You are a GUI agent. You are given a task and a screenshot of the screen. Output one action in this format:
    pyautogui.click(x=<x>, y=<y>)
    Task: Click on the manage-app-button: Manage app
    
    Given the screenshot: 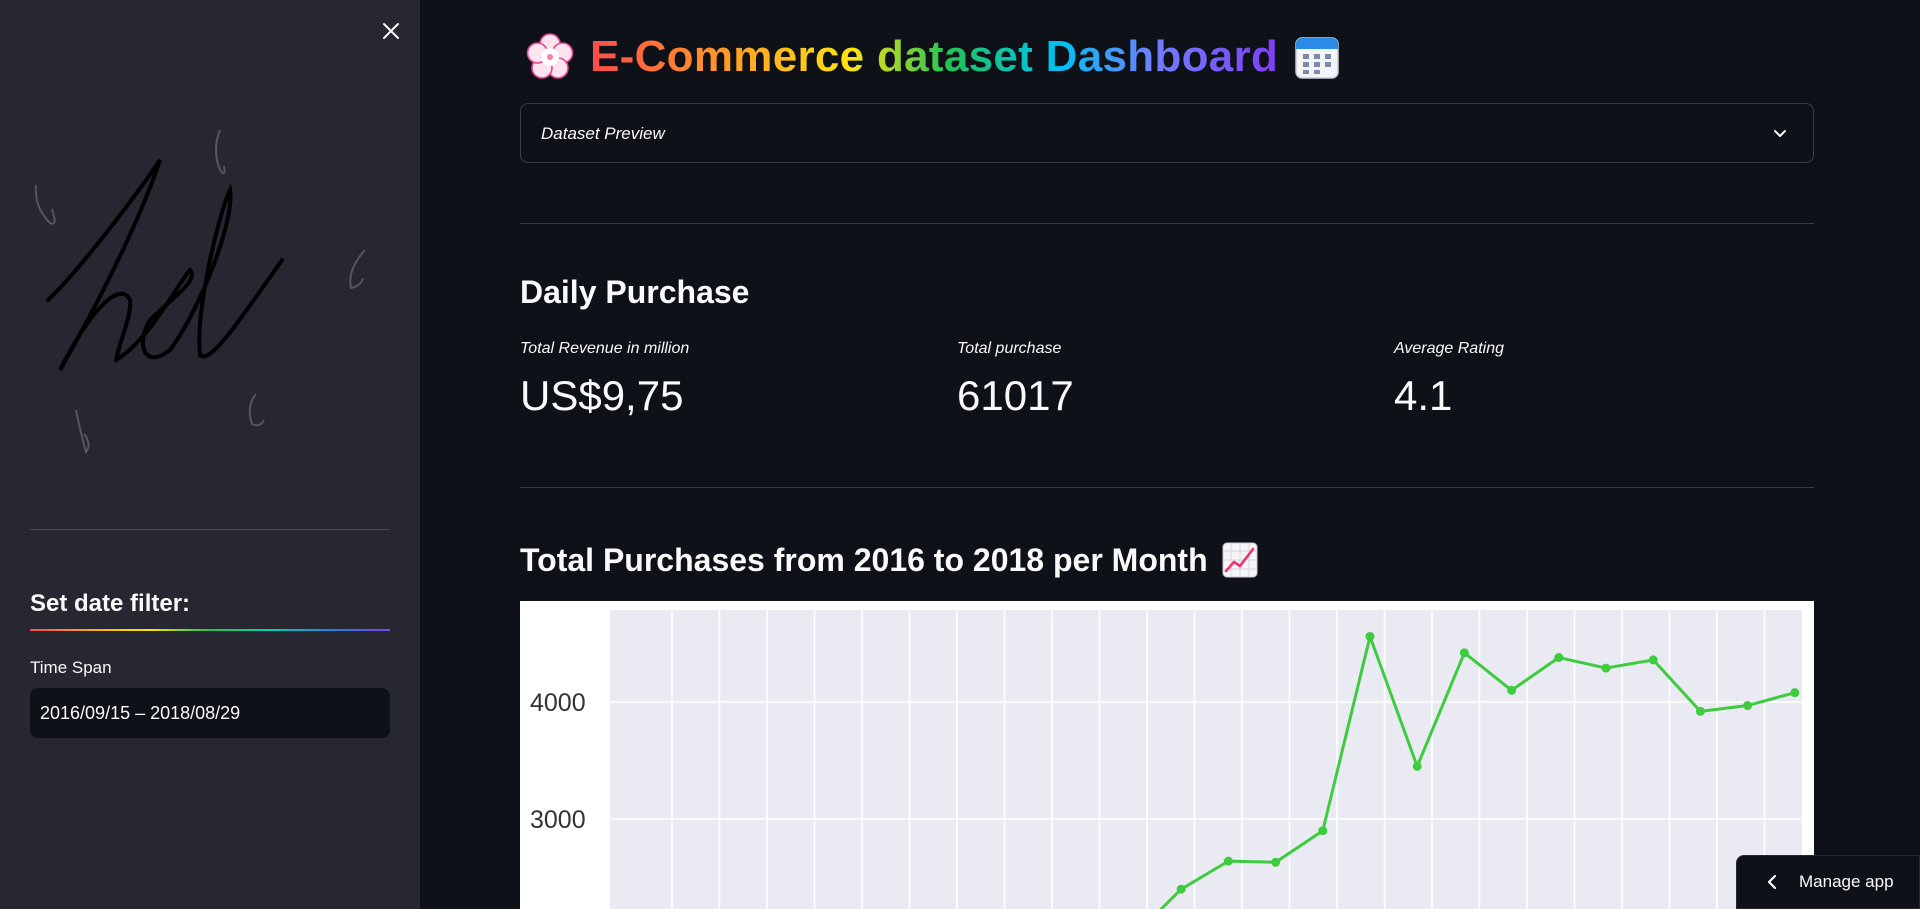 What is the action you would take?
    pyautogui.click(x=1828, y=882)
    